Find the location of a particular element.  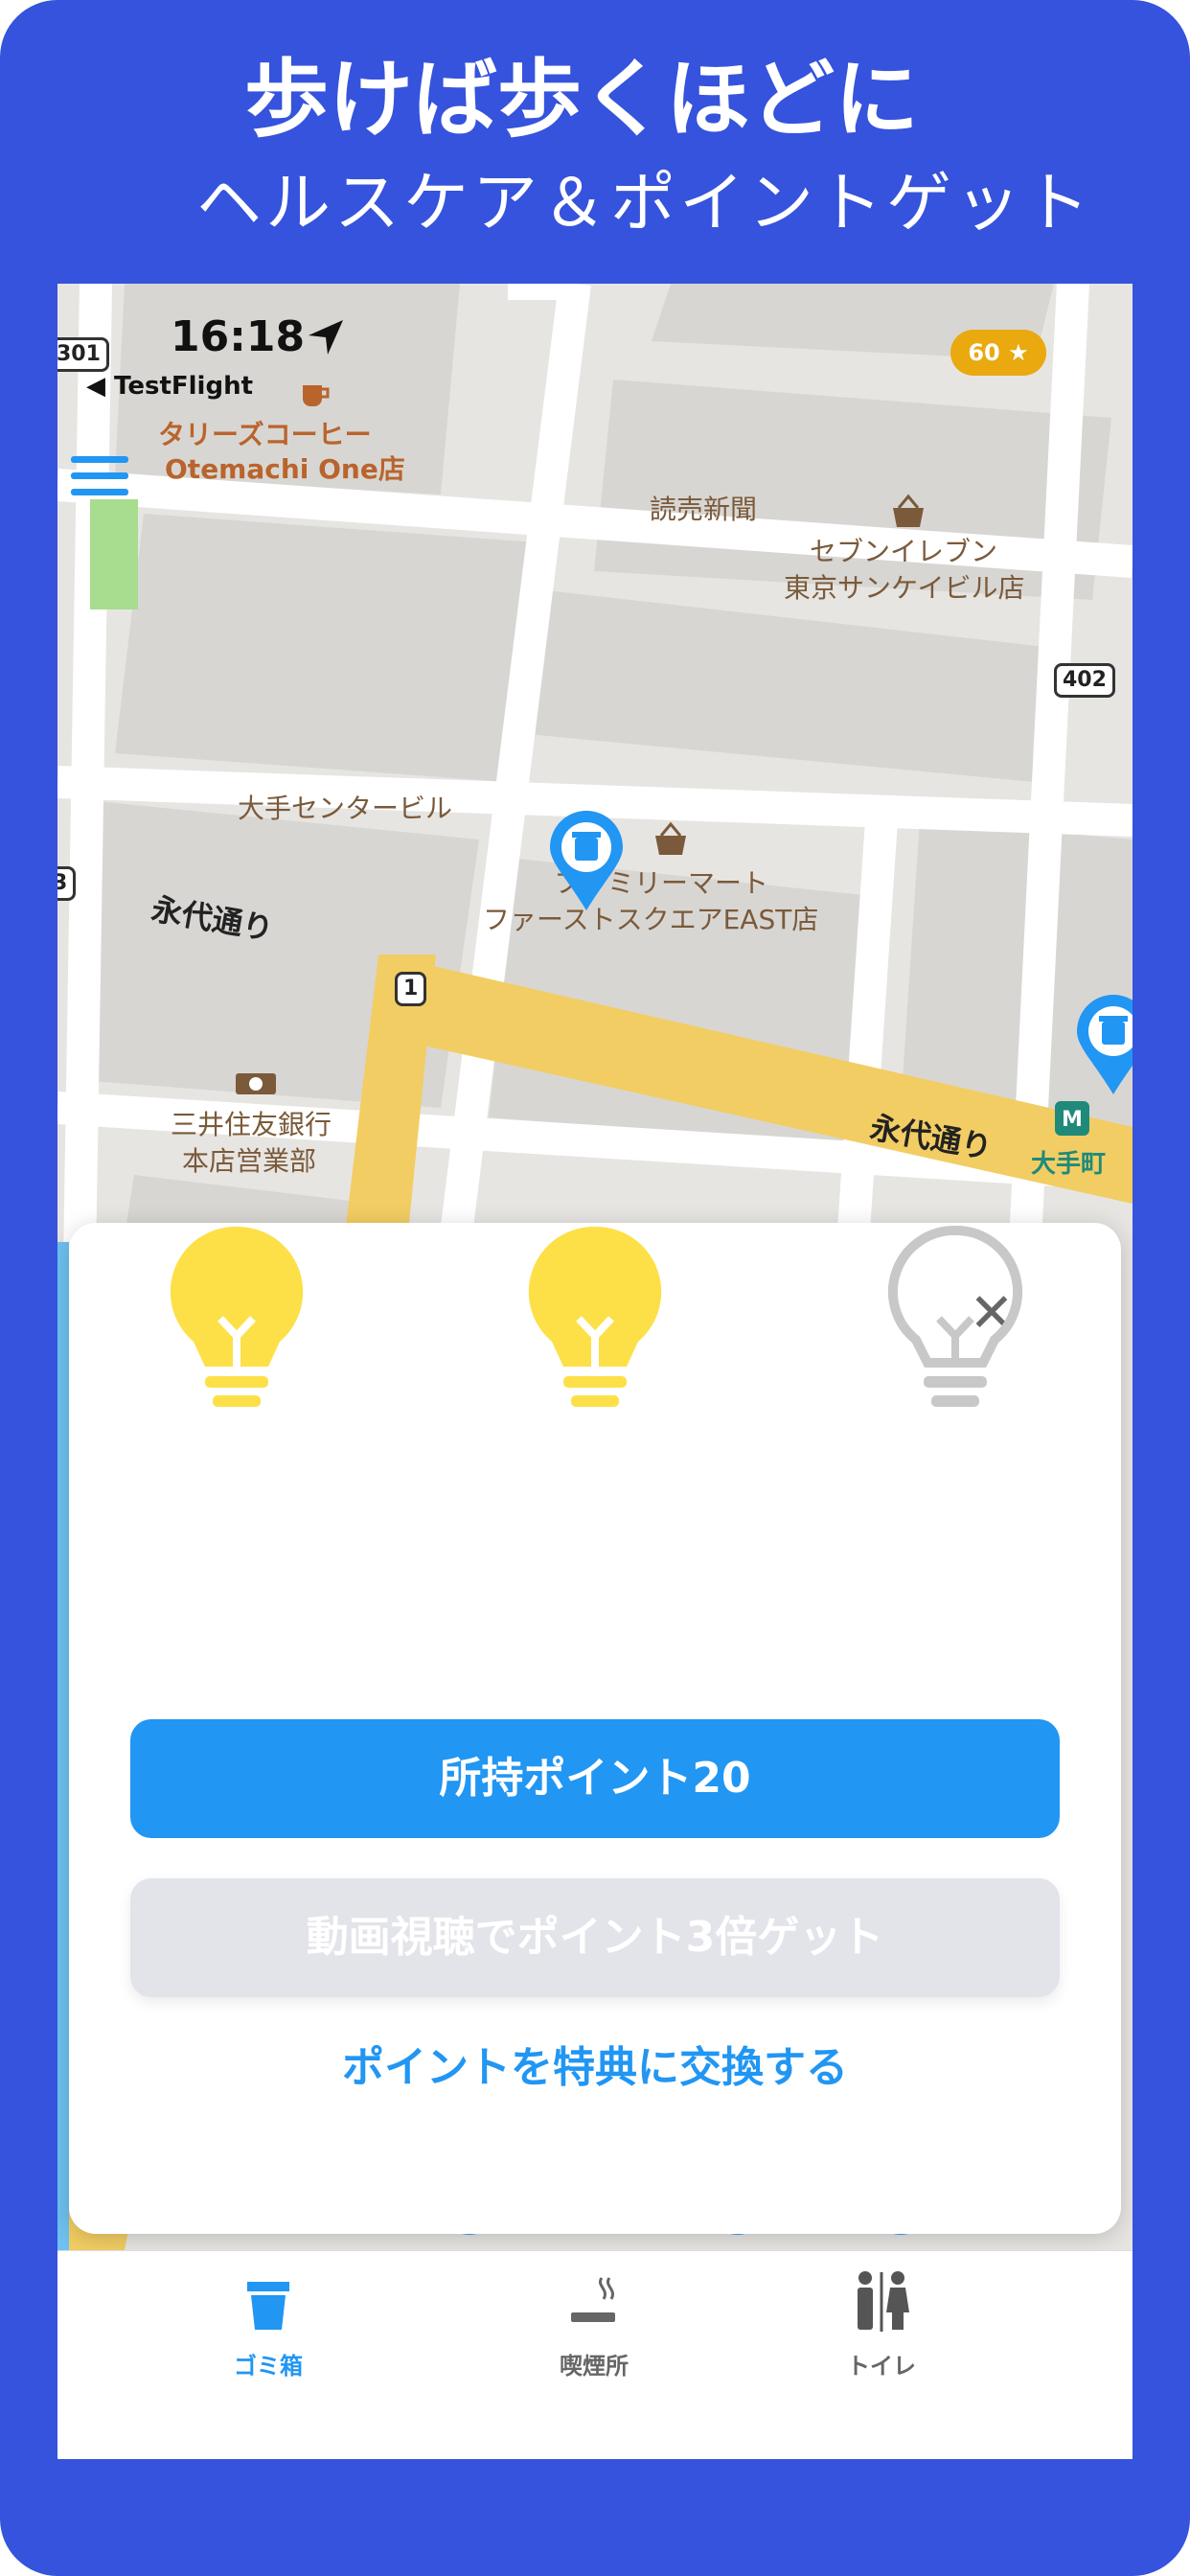

video-bonus-button: 動画視聴でポイント3倍ゲット is located at coordinates (595, 1937).